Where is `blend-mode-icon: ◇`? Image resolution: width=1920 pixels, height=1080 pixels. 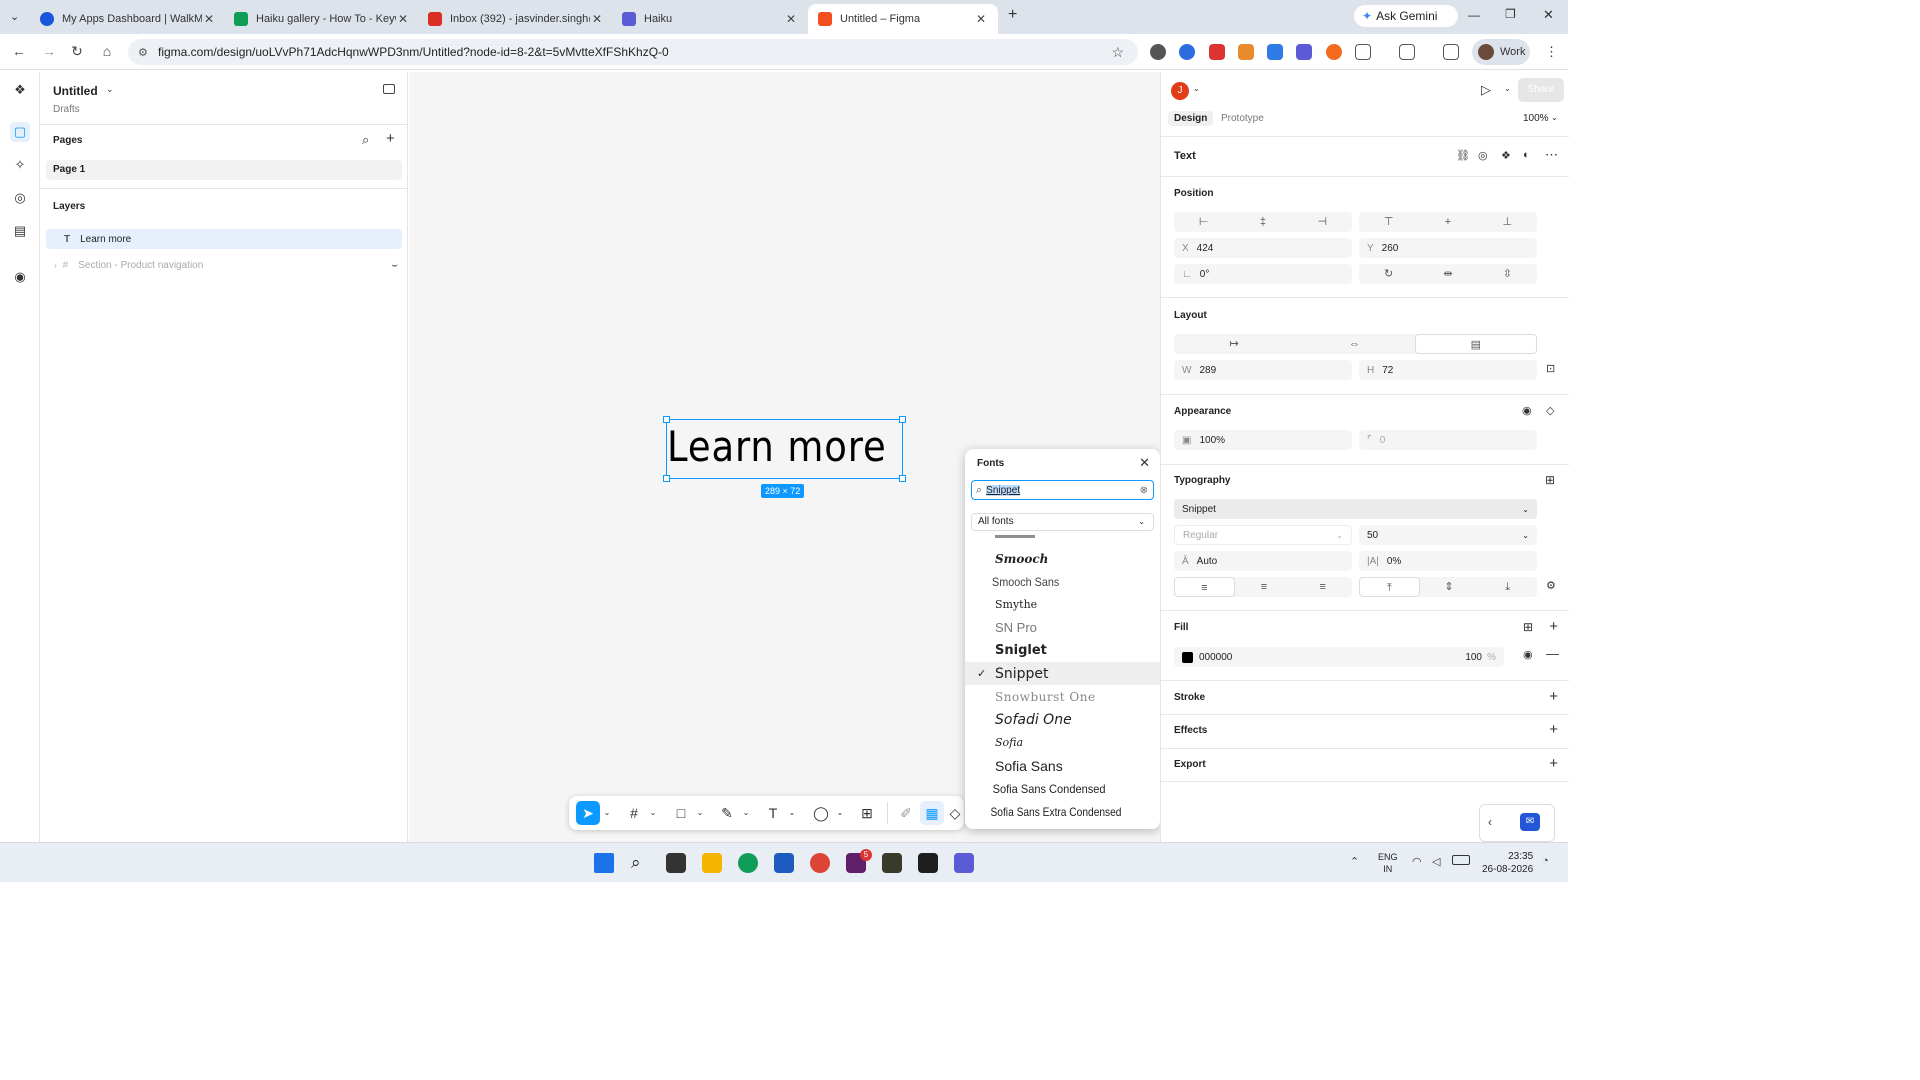 blend-mode-icon: ◇ is located at coordinates (1550, 410).